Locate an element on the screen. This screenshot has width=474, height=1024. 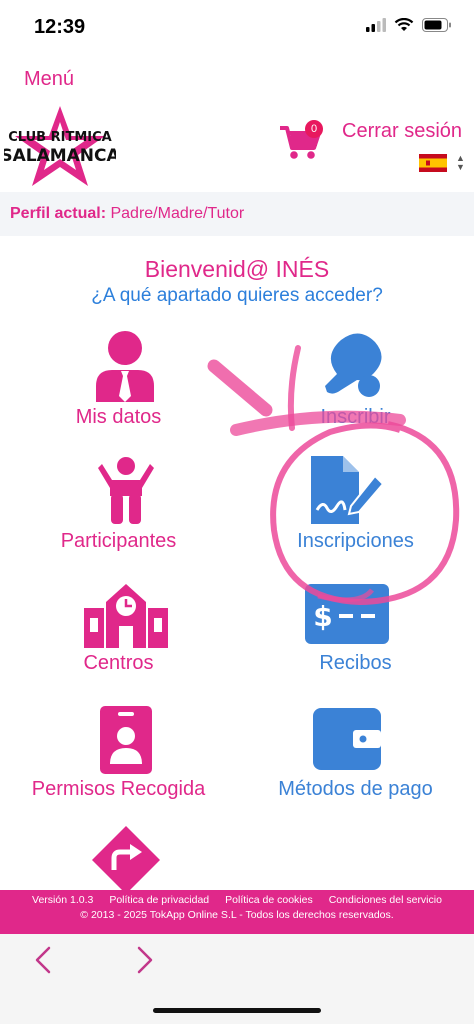
tile-label: Inscribir is located at coordinates (355, 417).